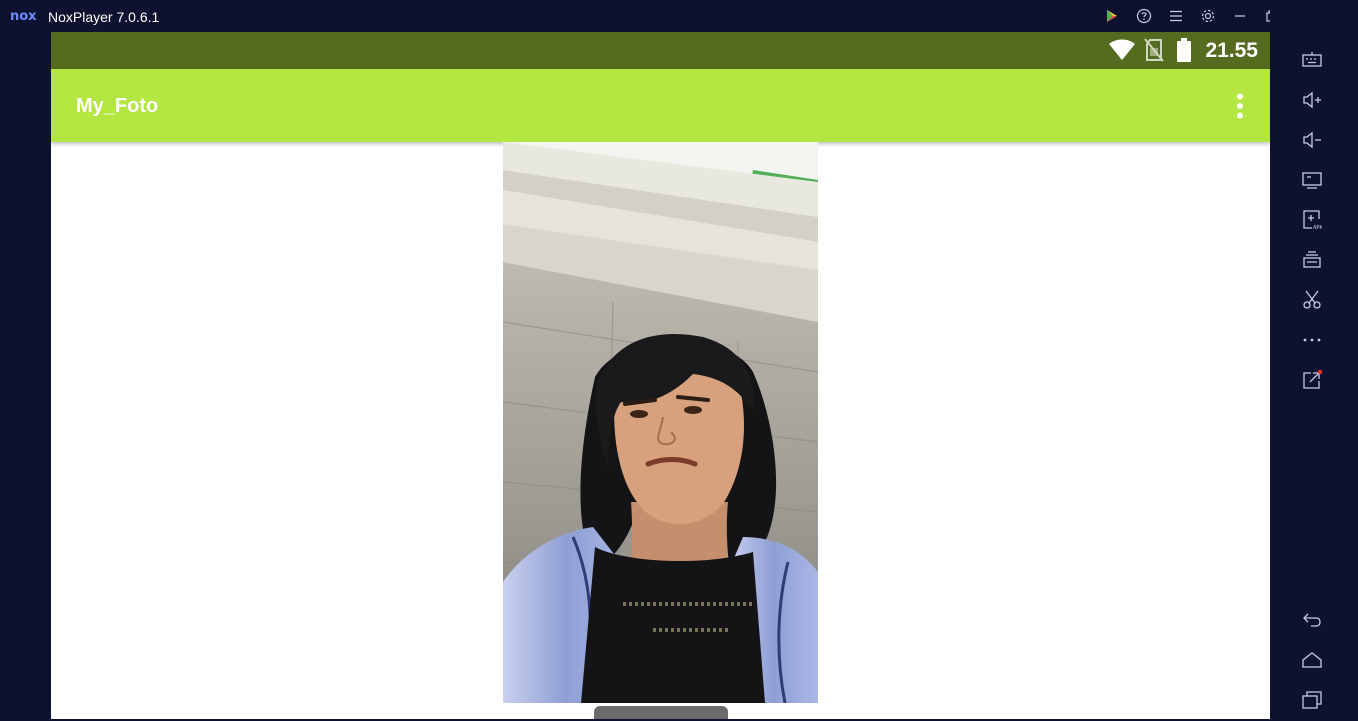 The height and width of the screenshot is (721, 1358). Describe the element at coordinates (1312, 300) in the screenshot. I see `screenshot-icon` at that location.